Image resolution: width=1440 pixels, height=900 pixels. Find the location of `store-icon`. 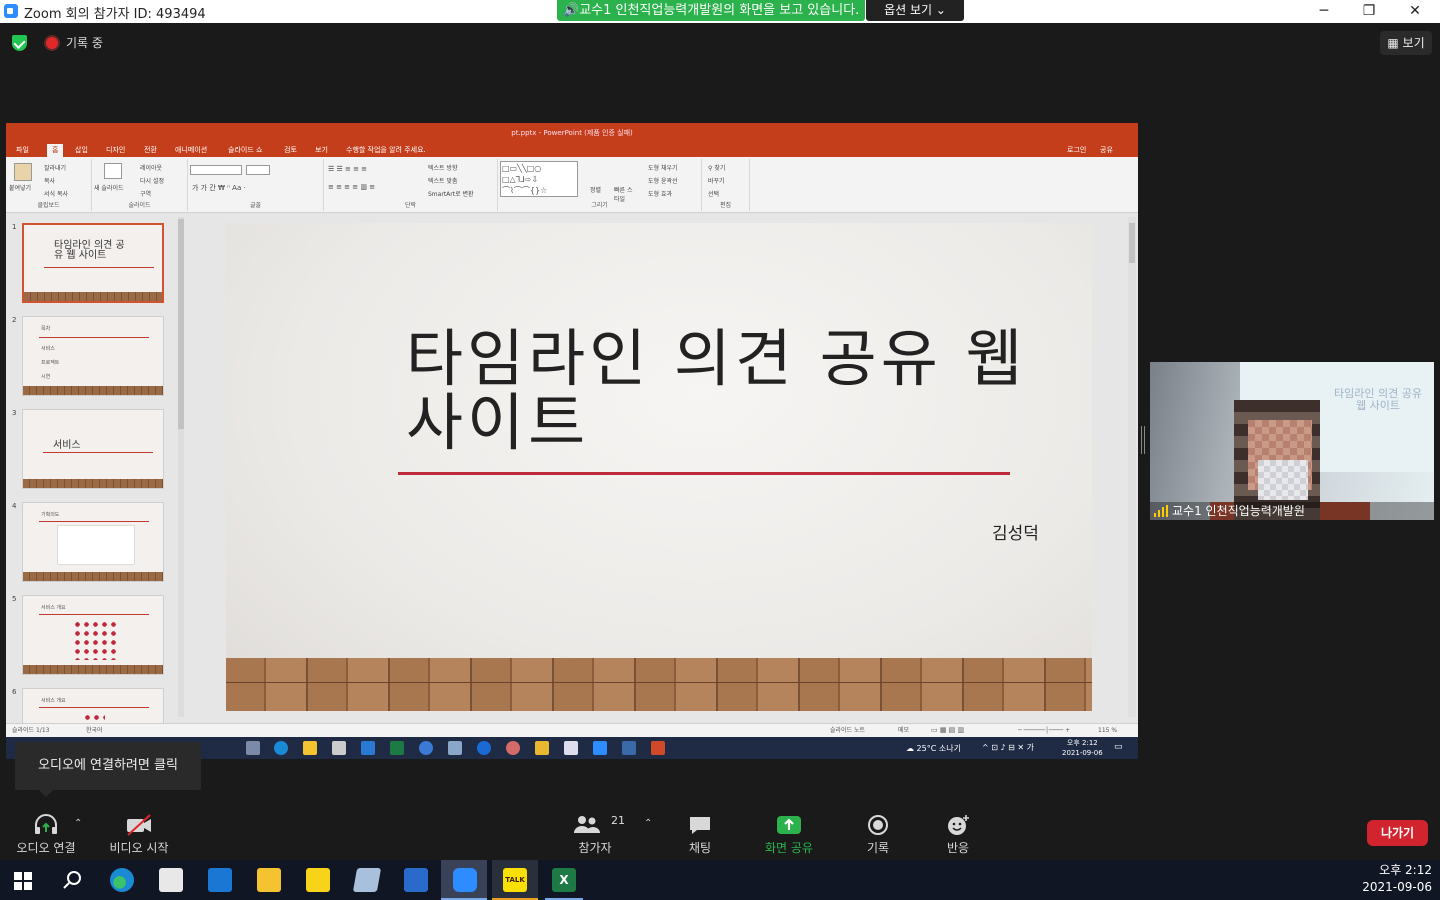

store-icon is located at coordinates (171, 880).